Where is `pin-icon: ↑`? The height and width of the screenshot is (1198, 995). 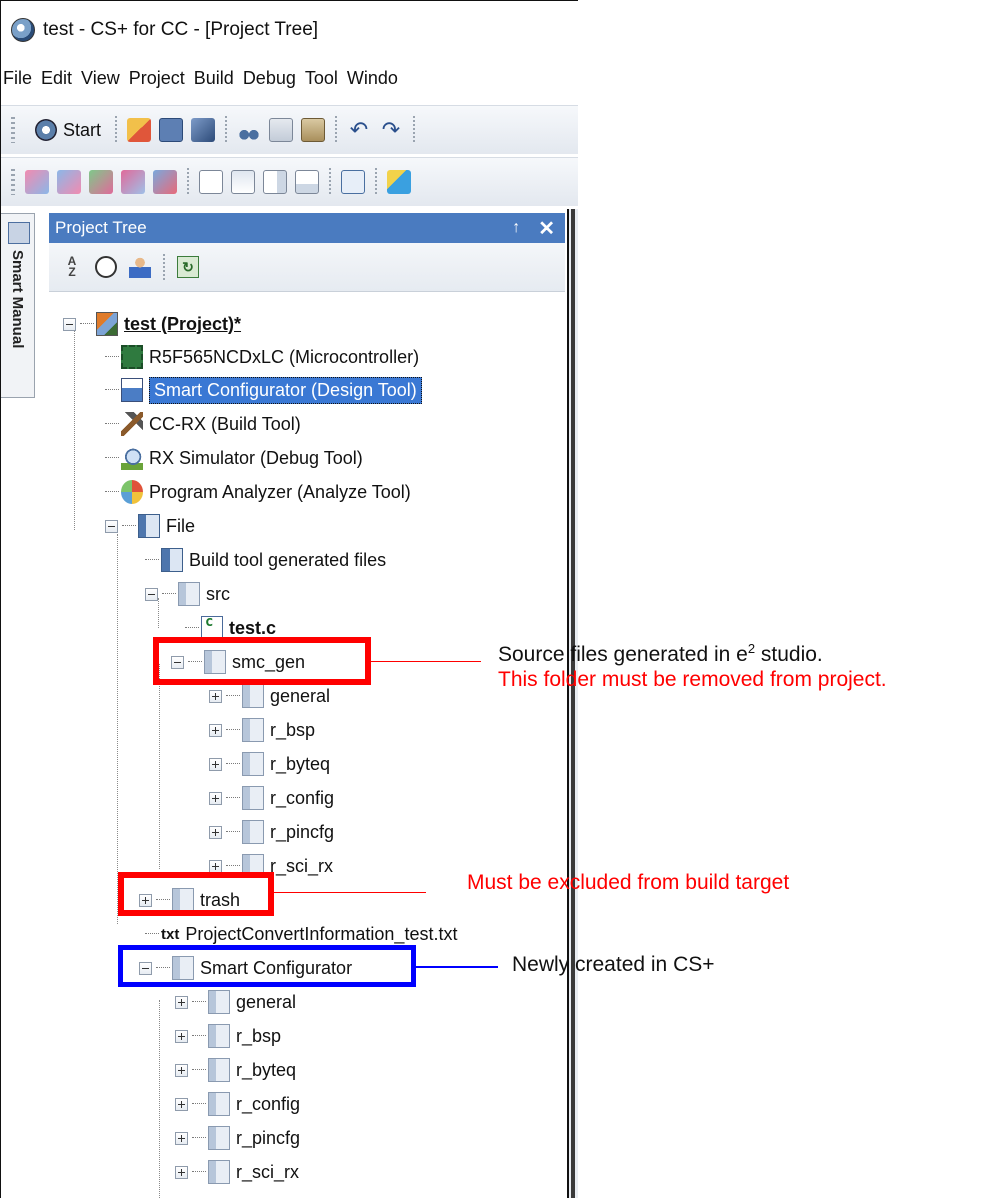 pin-icon: ↑ is located at coordinates (516, 228).